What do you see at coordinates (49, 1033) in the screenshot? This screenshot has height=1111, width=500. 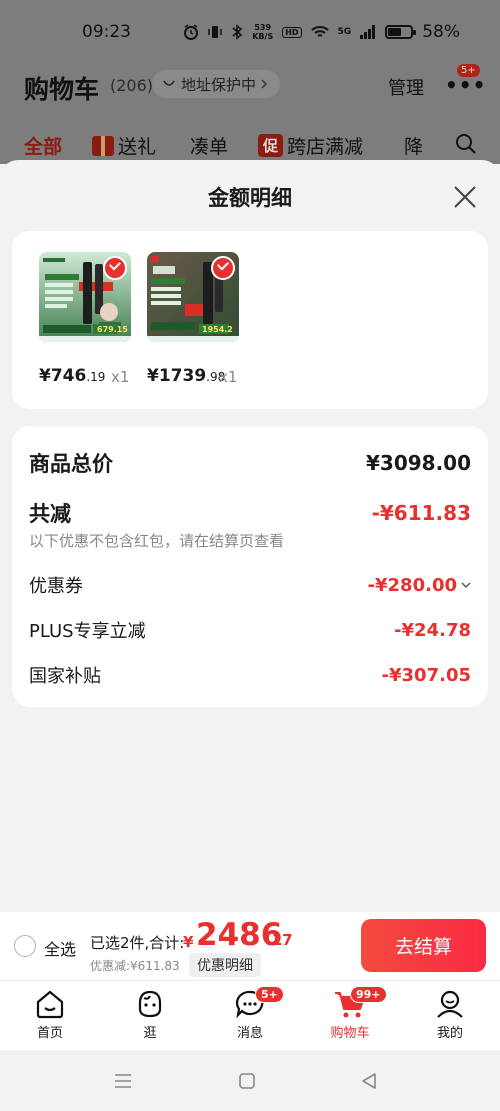 I see `nav-home-label: 首页` at bounding box center [49, 1033].